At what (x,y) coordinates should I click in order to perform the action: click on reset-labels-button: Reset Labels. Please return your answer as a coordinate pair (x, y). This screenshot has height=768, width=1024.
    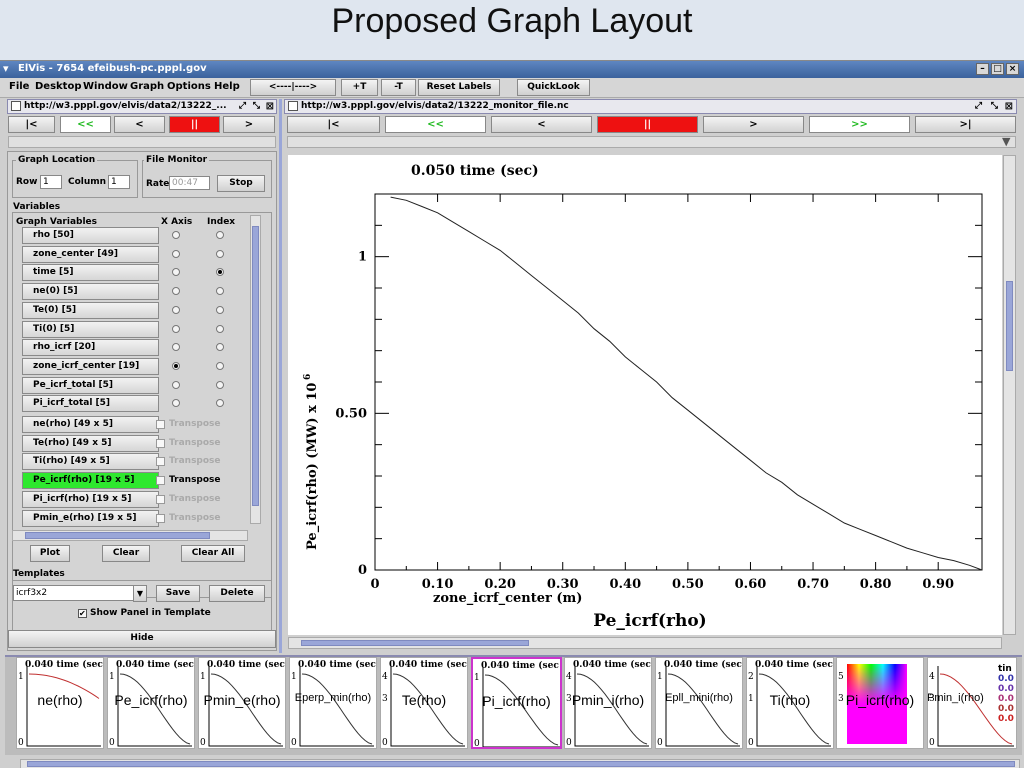
    Looking at the image, I should click on (459, 87).